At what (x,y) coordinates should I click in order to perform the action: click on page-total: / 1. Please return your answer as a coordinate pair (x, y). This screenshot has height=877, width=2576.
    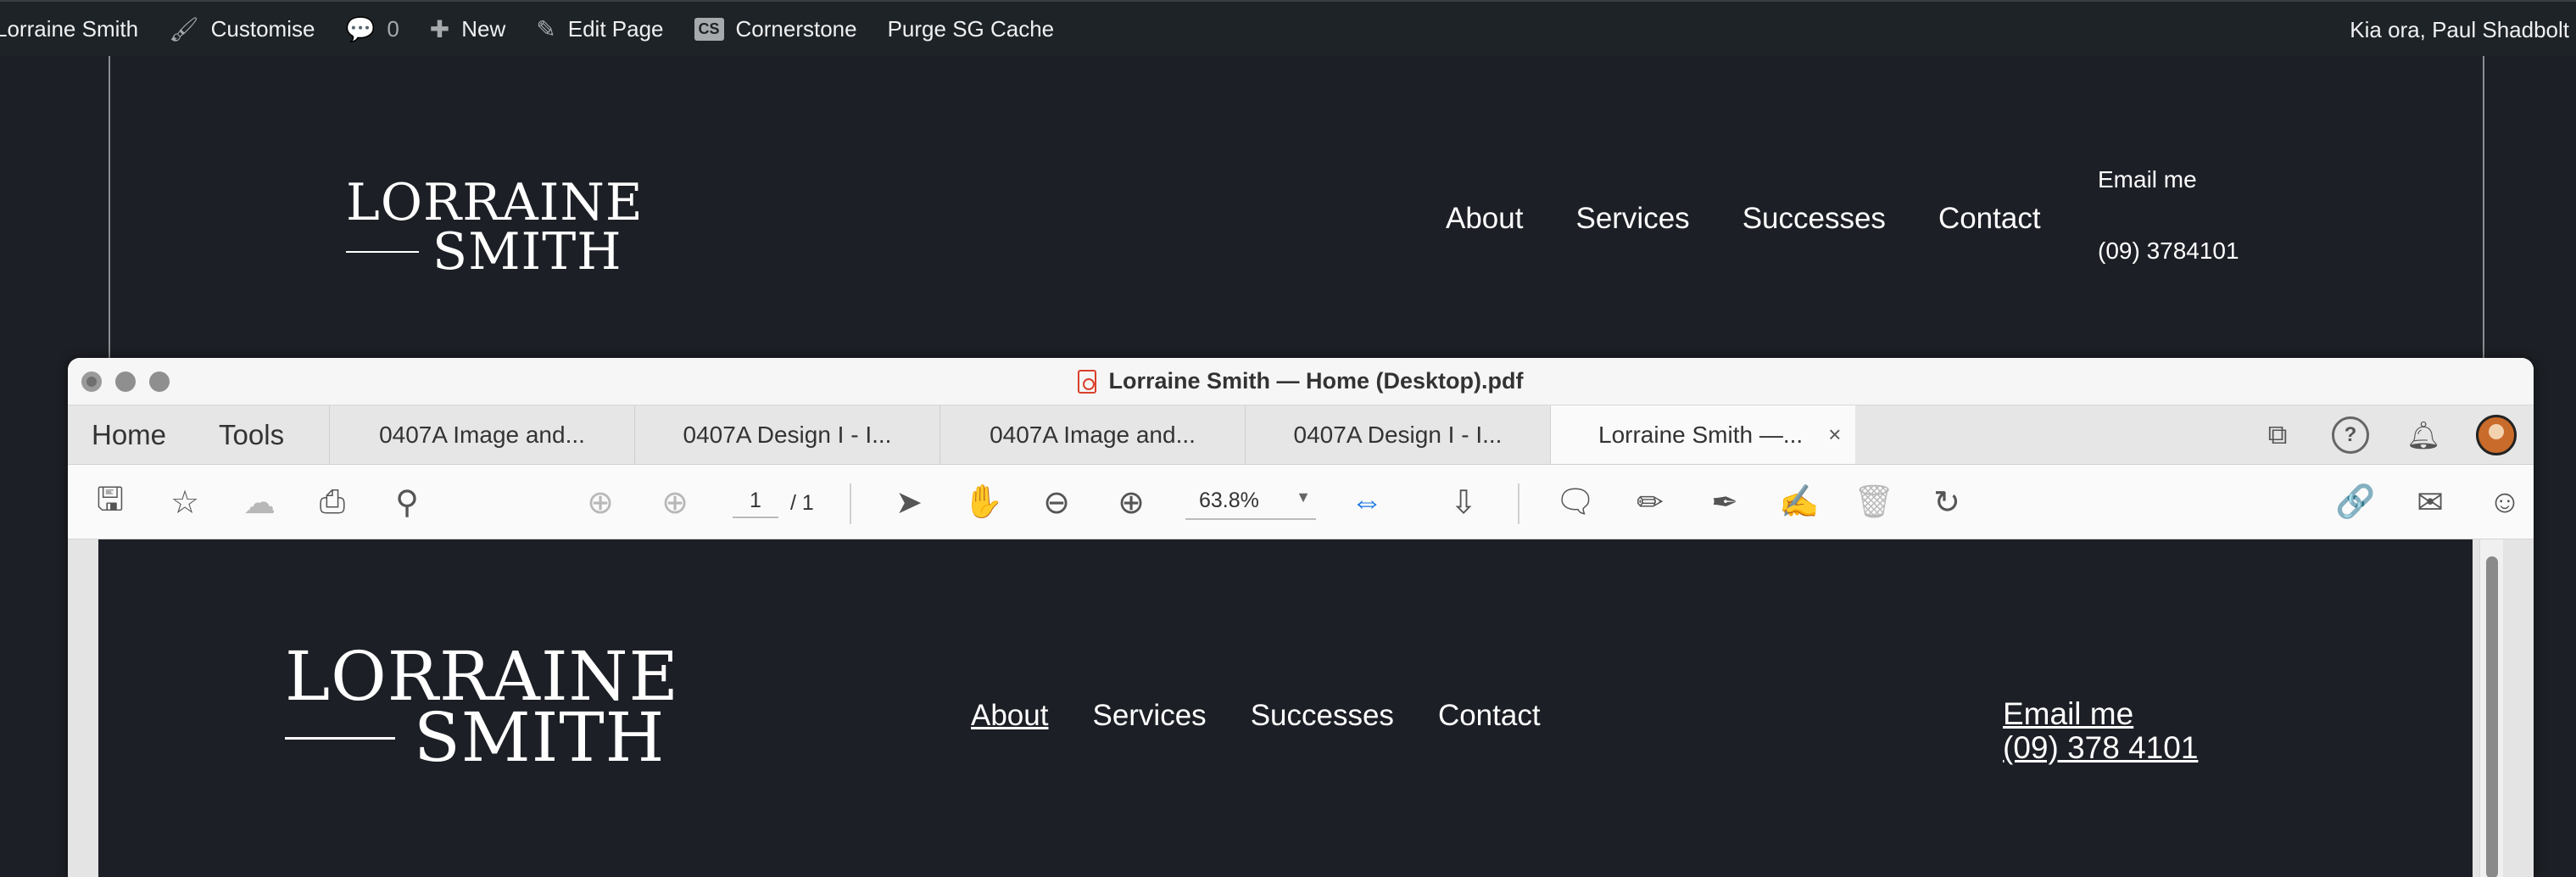
    Looking at the image, I should click on (802, 503).